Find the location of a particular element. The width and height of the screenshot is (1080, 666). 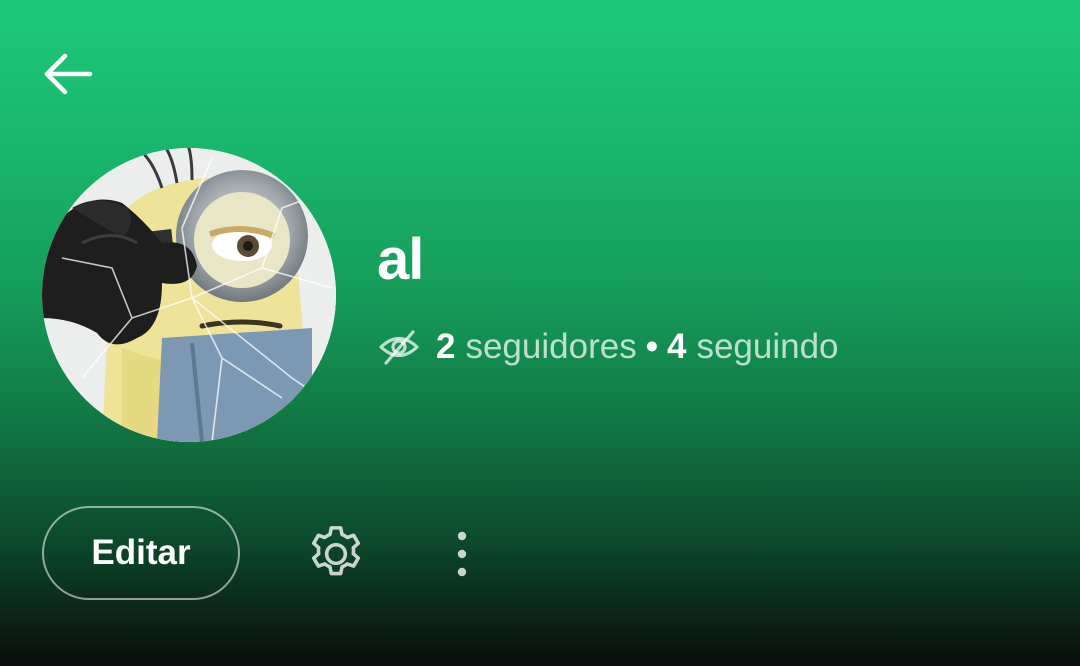

avatar-image is located at coordinates (189, 295).